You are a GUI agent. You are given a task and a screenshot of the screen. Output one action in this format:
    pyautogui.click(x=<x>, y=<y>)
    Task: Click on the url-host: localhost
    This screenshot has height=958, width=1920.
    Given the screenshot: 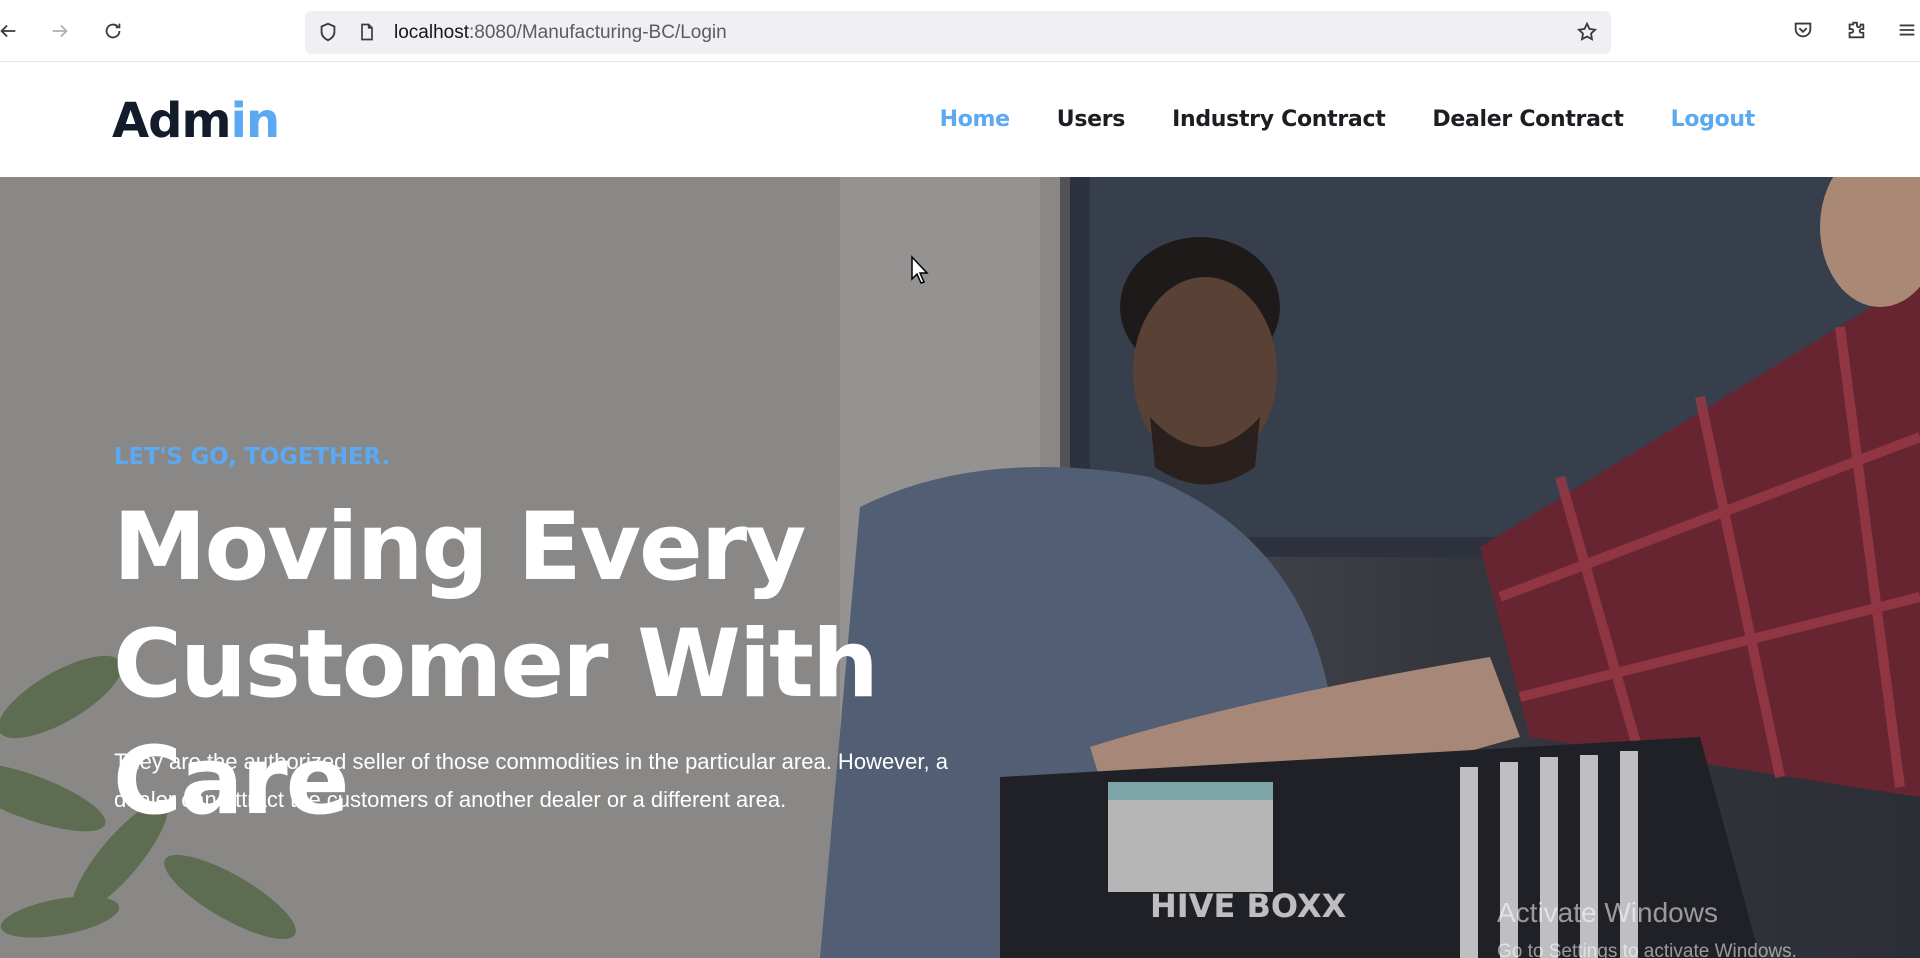 What is the action you would take?
    pyautogui.click(x=431, y=32)
    